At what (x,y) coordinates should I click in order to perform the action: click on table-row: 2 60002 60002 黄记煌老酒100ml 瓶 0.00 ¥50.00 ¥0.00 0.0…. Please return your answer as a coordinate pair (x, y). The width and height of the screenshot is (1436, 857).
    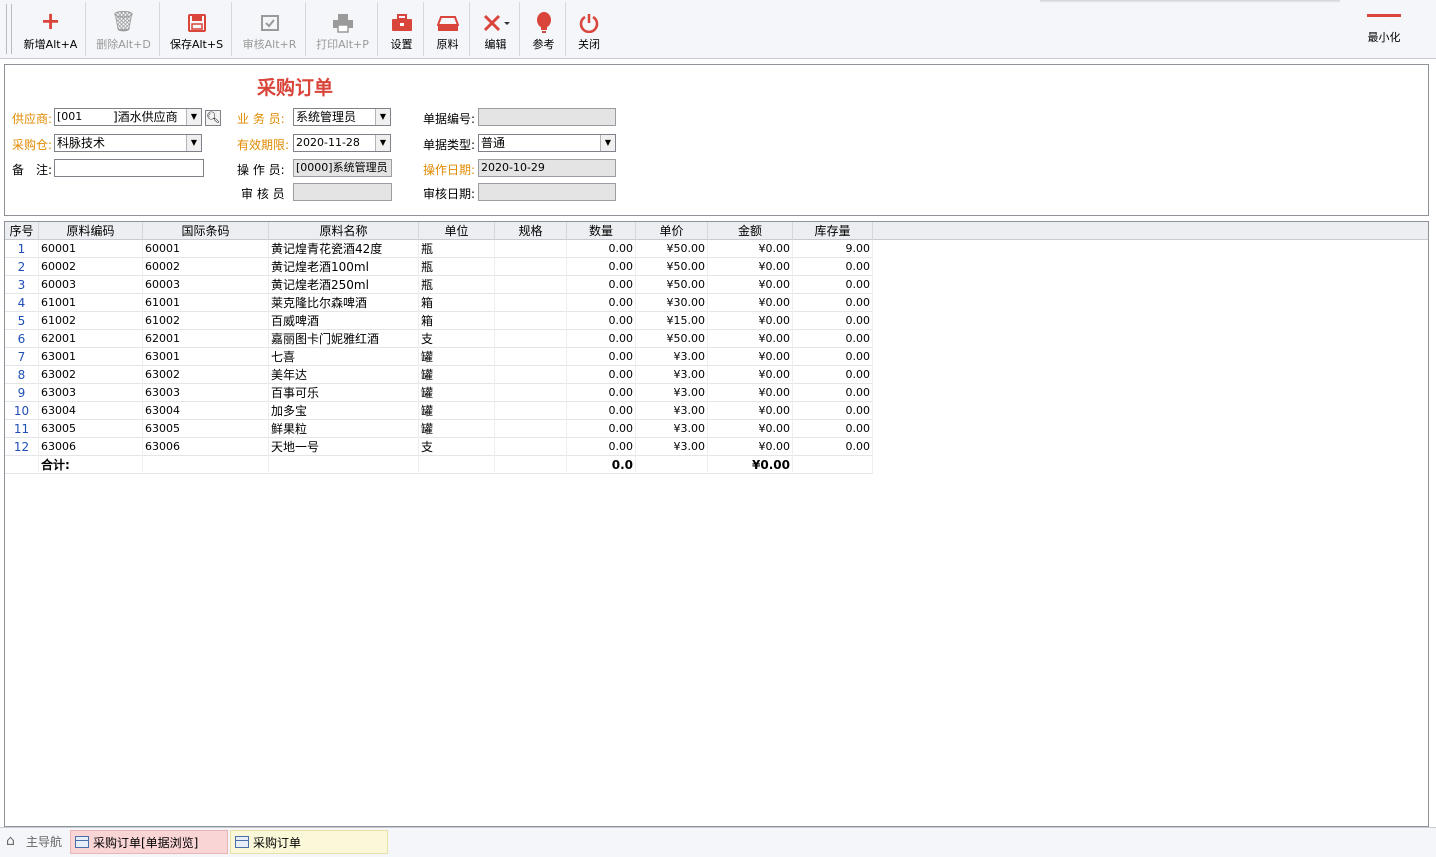
    Looking at the image, I should click on (439, 267).